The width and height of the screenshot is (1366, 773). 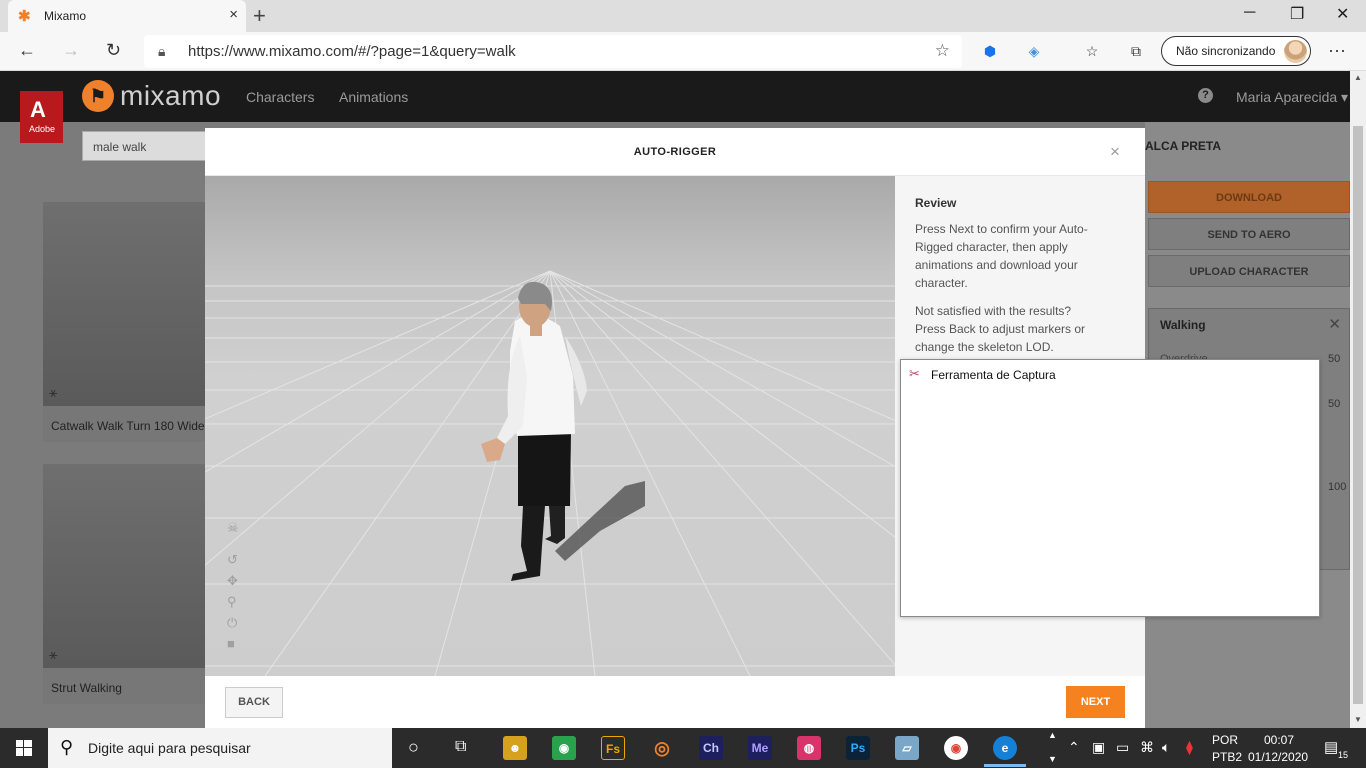 I want to click on slider-value: 50, so click(x=1334, y=404).